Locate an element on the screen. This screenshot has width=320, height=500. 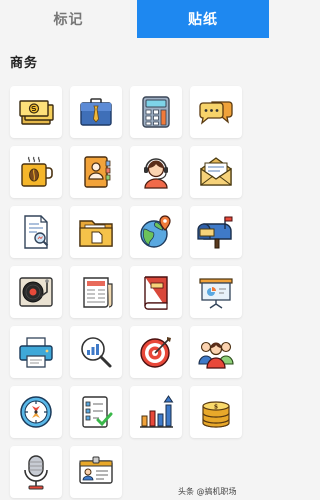
sticker-compass is located at coordinates (36, 412).